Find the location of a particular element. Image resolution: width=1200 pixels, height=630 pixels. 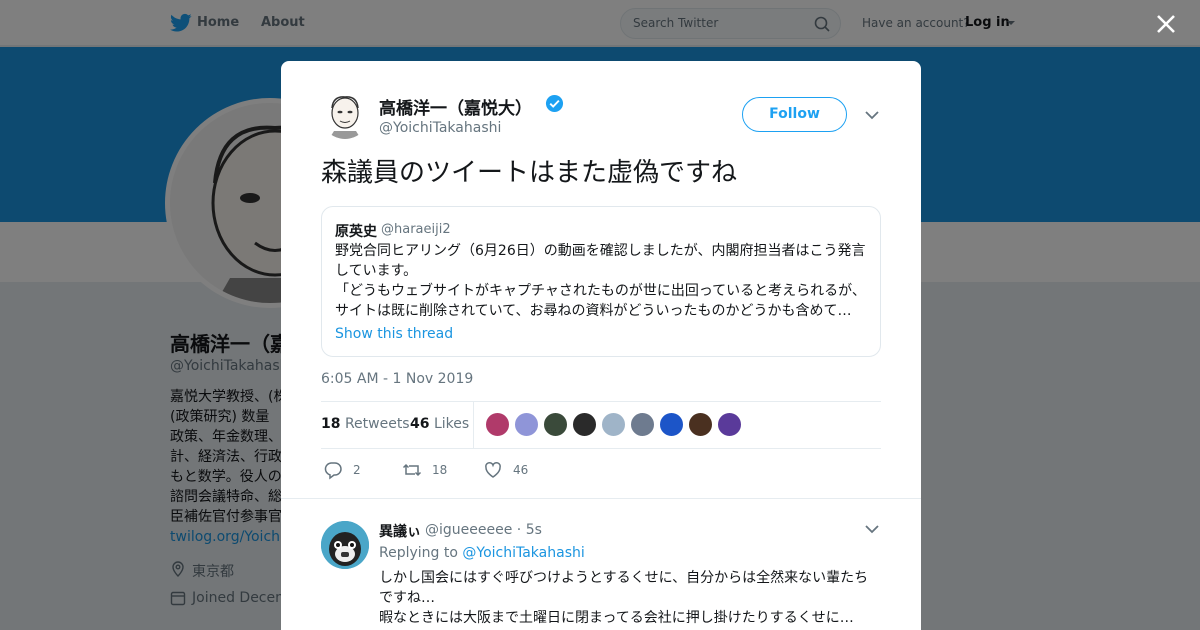

quoted-author-handle: @haraeiji2 is located at coordinates (416, 229).